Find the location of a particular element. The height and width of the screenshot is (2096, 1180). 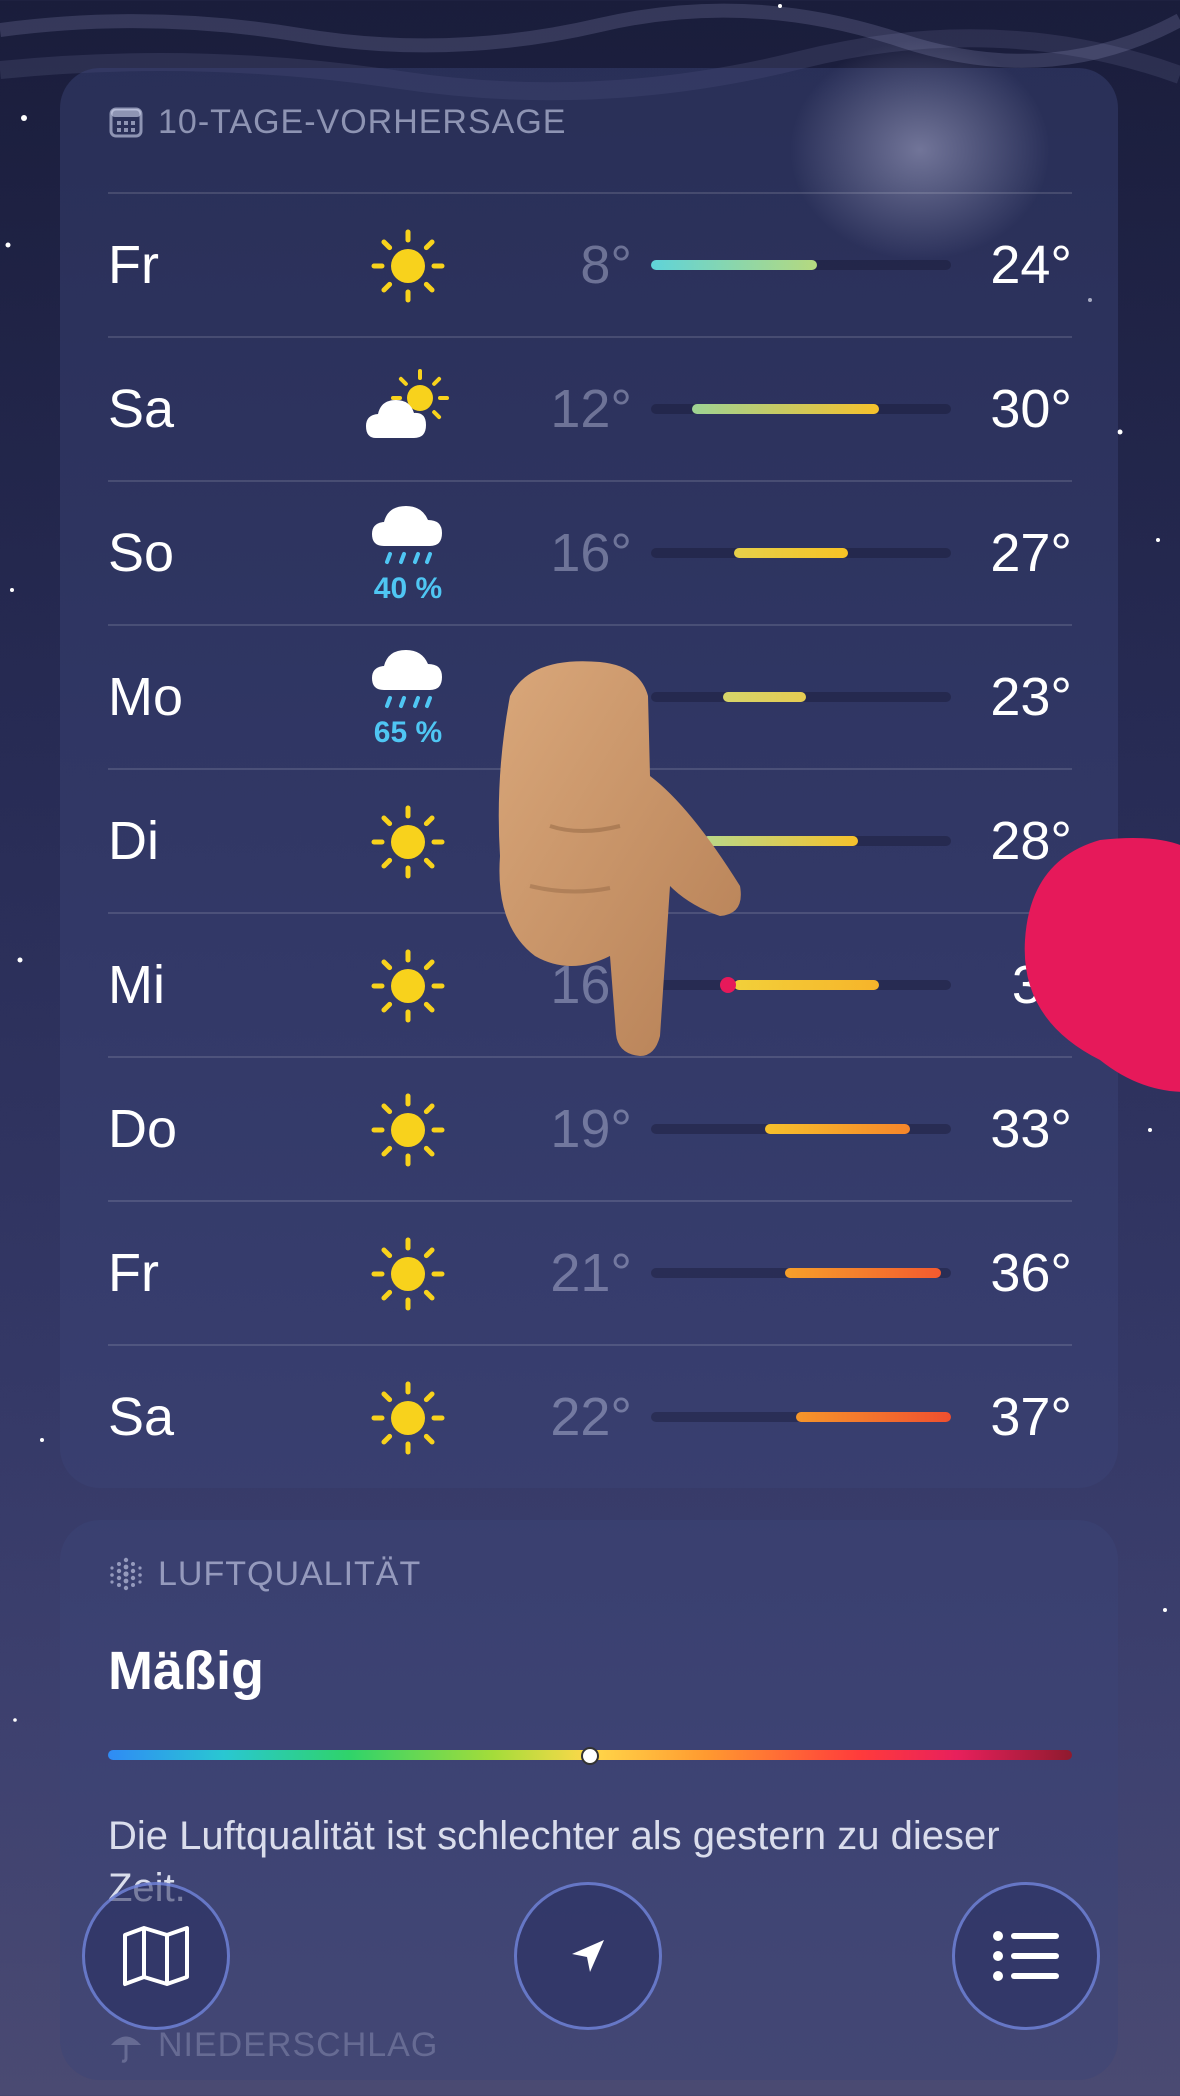

air-quality-header: LUFTQUALITÄT is located at coordinates (264, 1574).